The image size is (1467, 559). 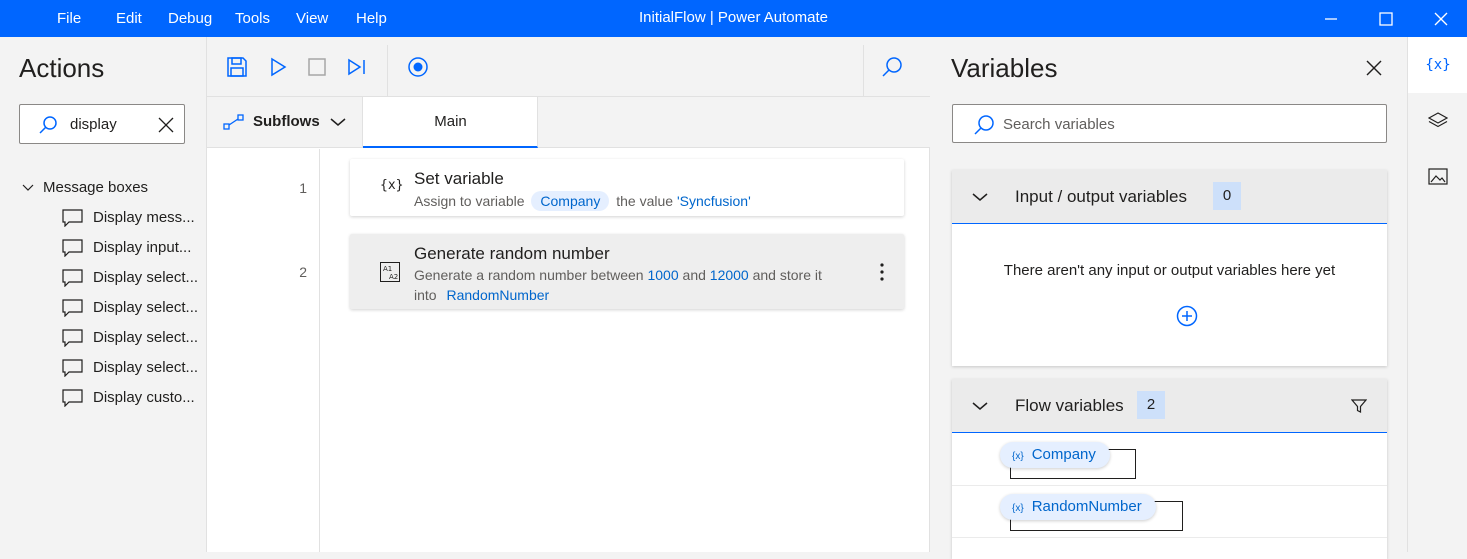 I want to click on minimize-icon, so click(x=1331, y=18).